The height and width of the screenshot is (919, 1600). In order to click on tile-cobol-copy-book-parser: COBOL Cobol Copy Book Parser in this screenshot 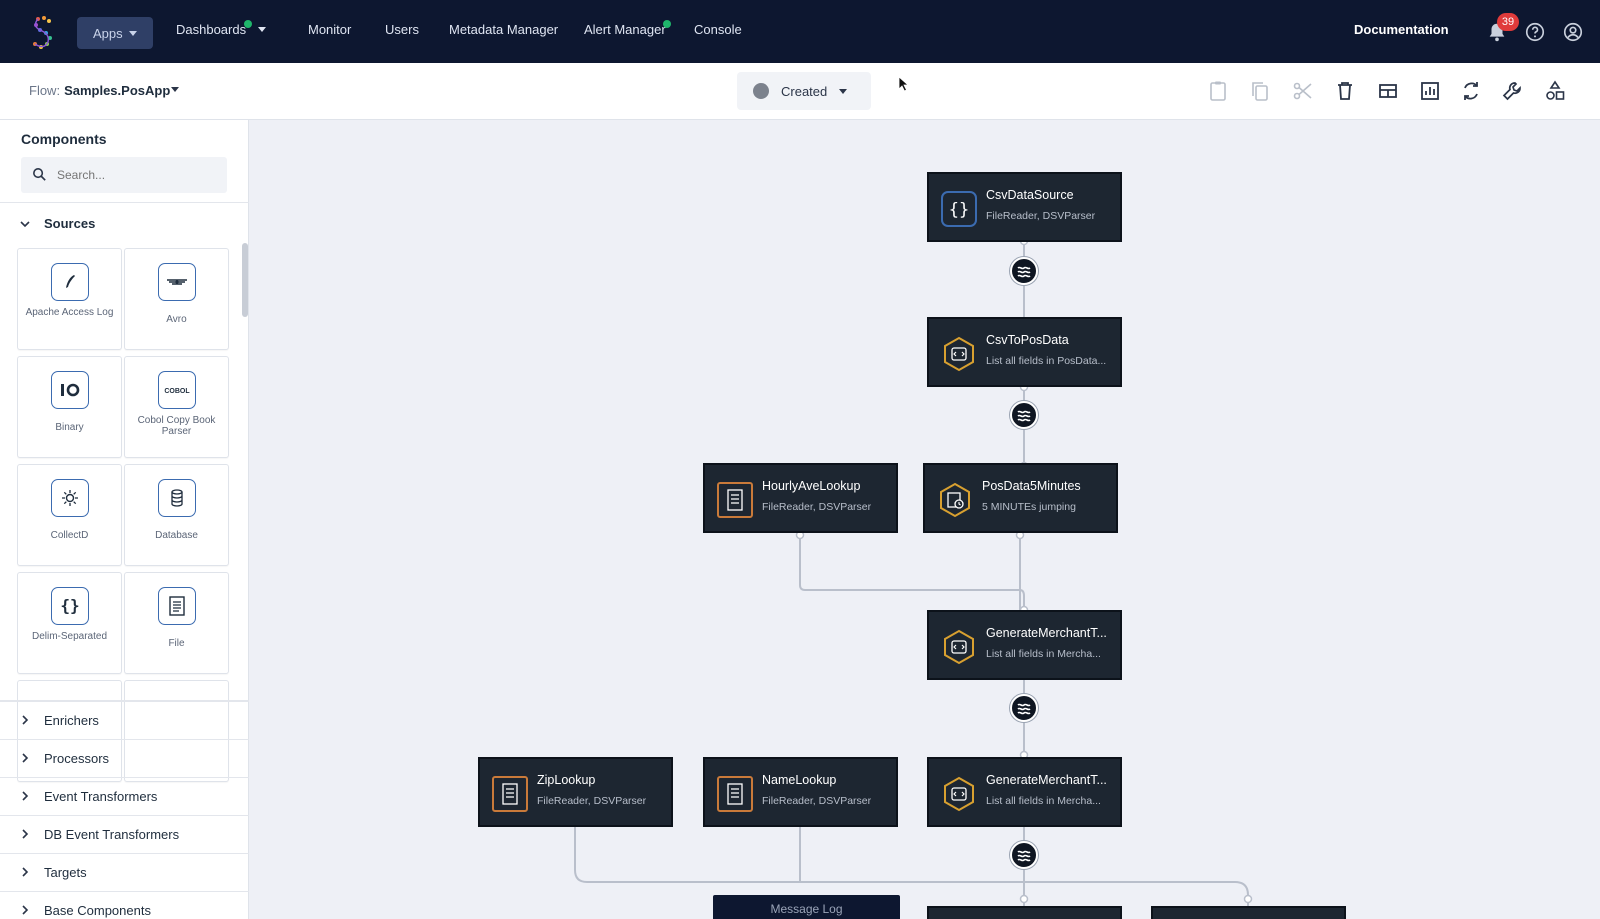, I will do `click(176, 407)`.